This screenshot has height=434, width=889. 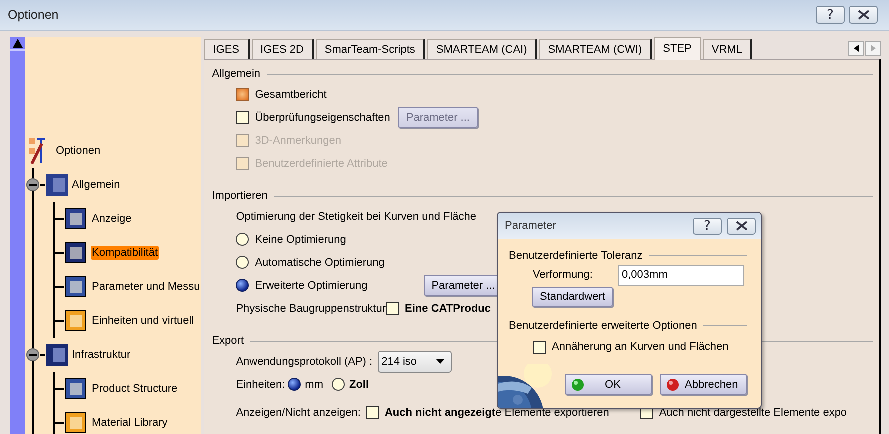 I want to click on right-arrow-icon, so click(x=873, y=48).